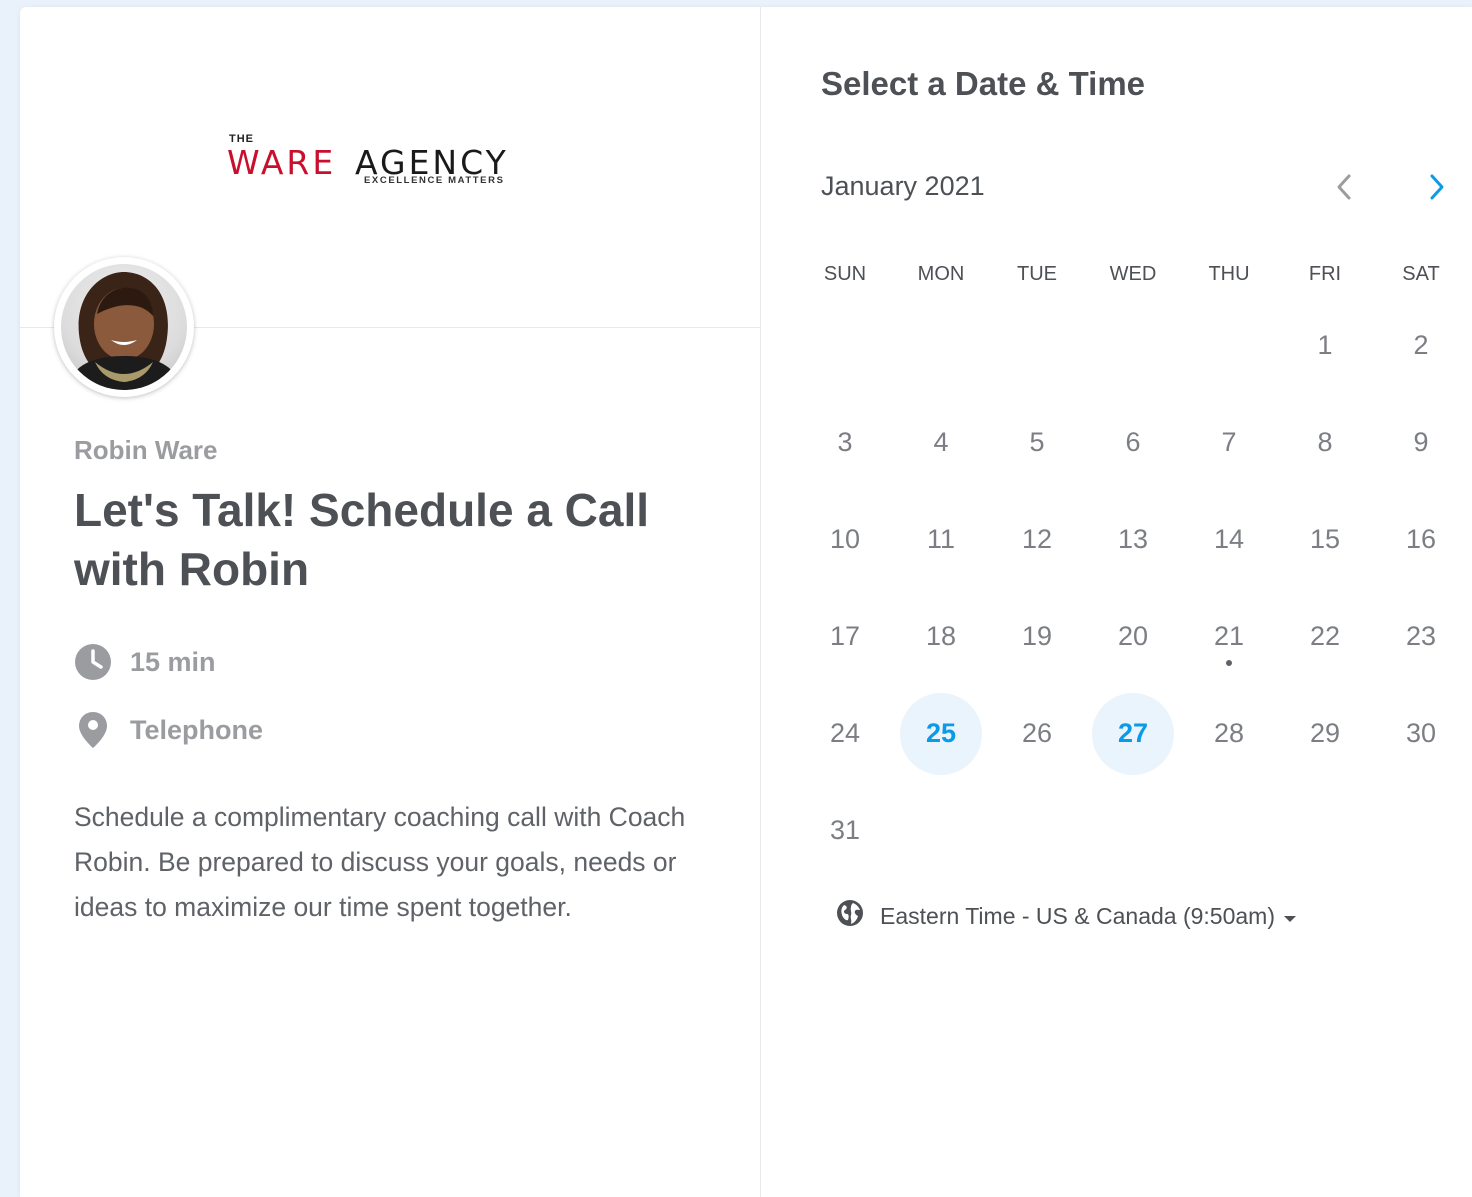 This screenshot has height=1197, width=1472. I want to click on weekday-label: WED, so click(1133, 274).